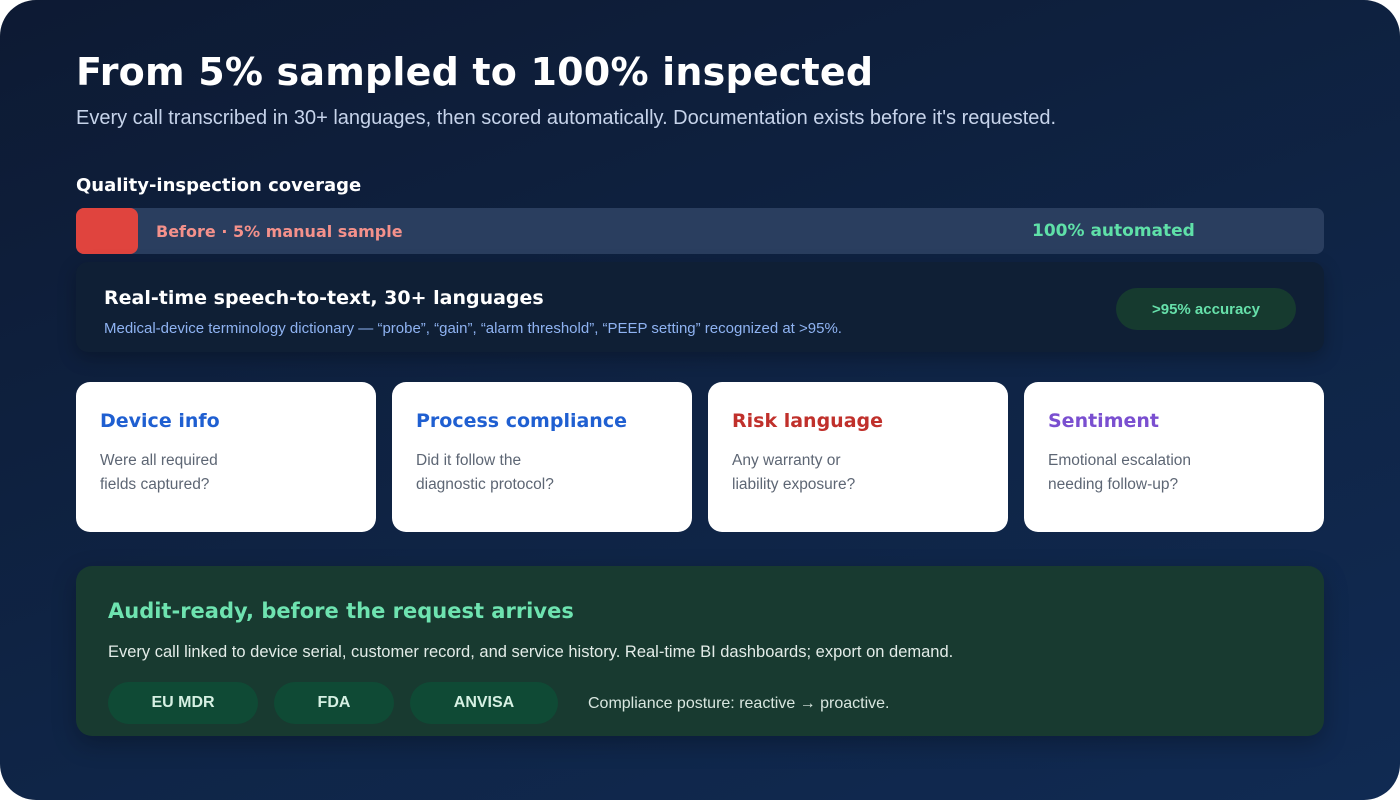  Describe the element at coordinates (159, 472) in the screenshot. I see `criteria-card-description: Were all required fields captured?` at that location.